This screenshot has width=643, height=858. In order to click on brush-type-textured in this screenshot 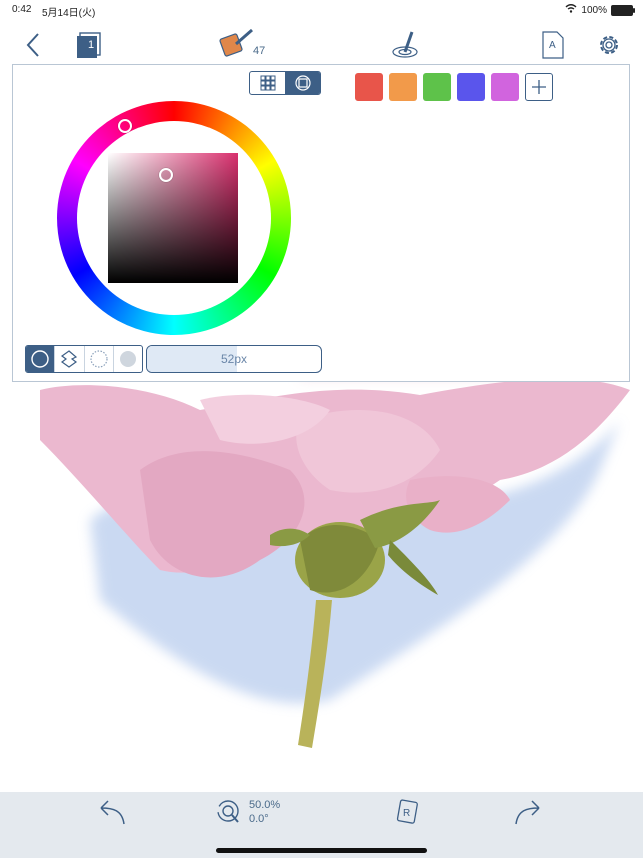, I will do `click(70, 359)`.